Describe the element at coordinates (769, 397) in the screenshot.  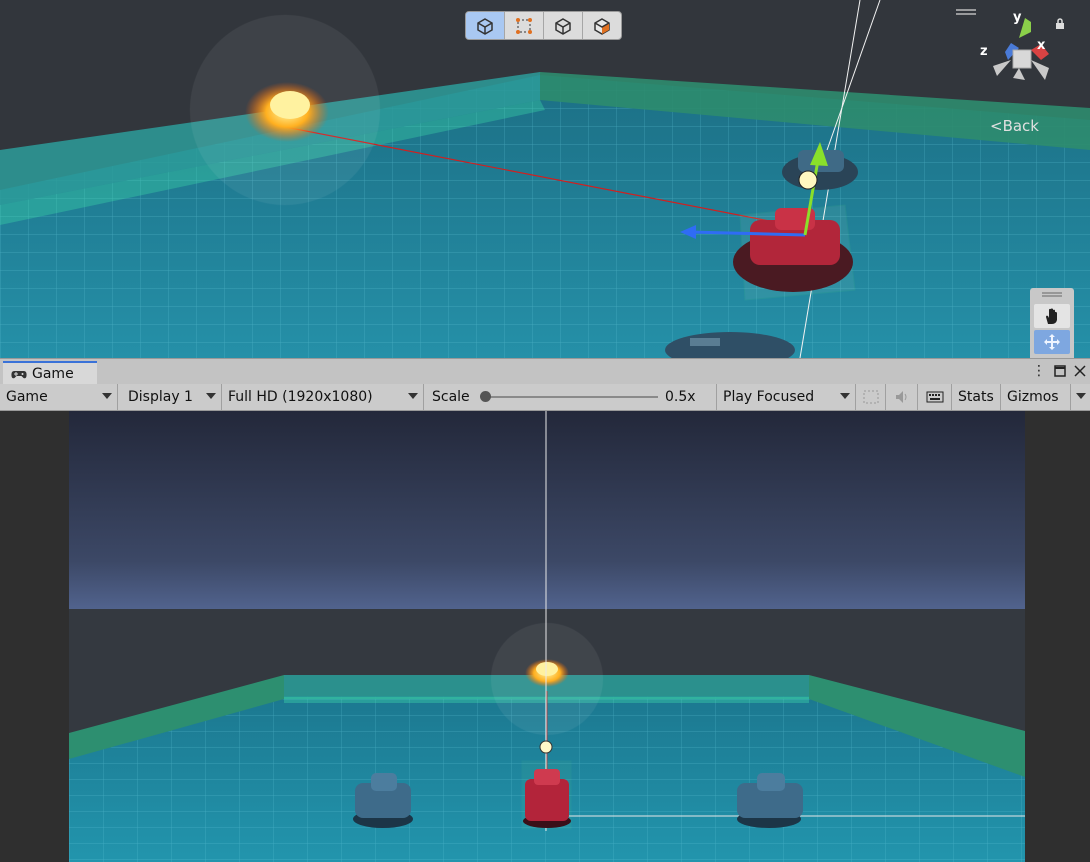
I see `play-mode-value: Play Focused` at that location.